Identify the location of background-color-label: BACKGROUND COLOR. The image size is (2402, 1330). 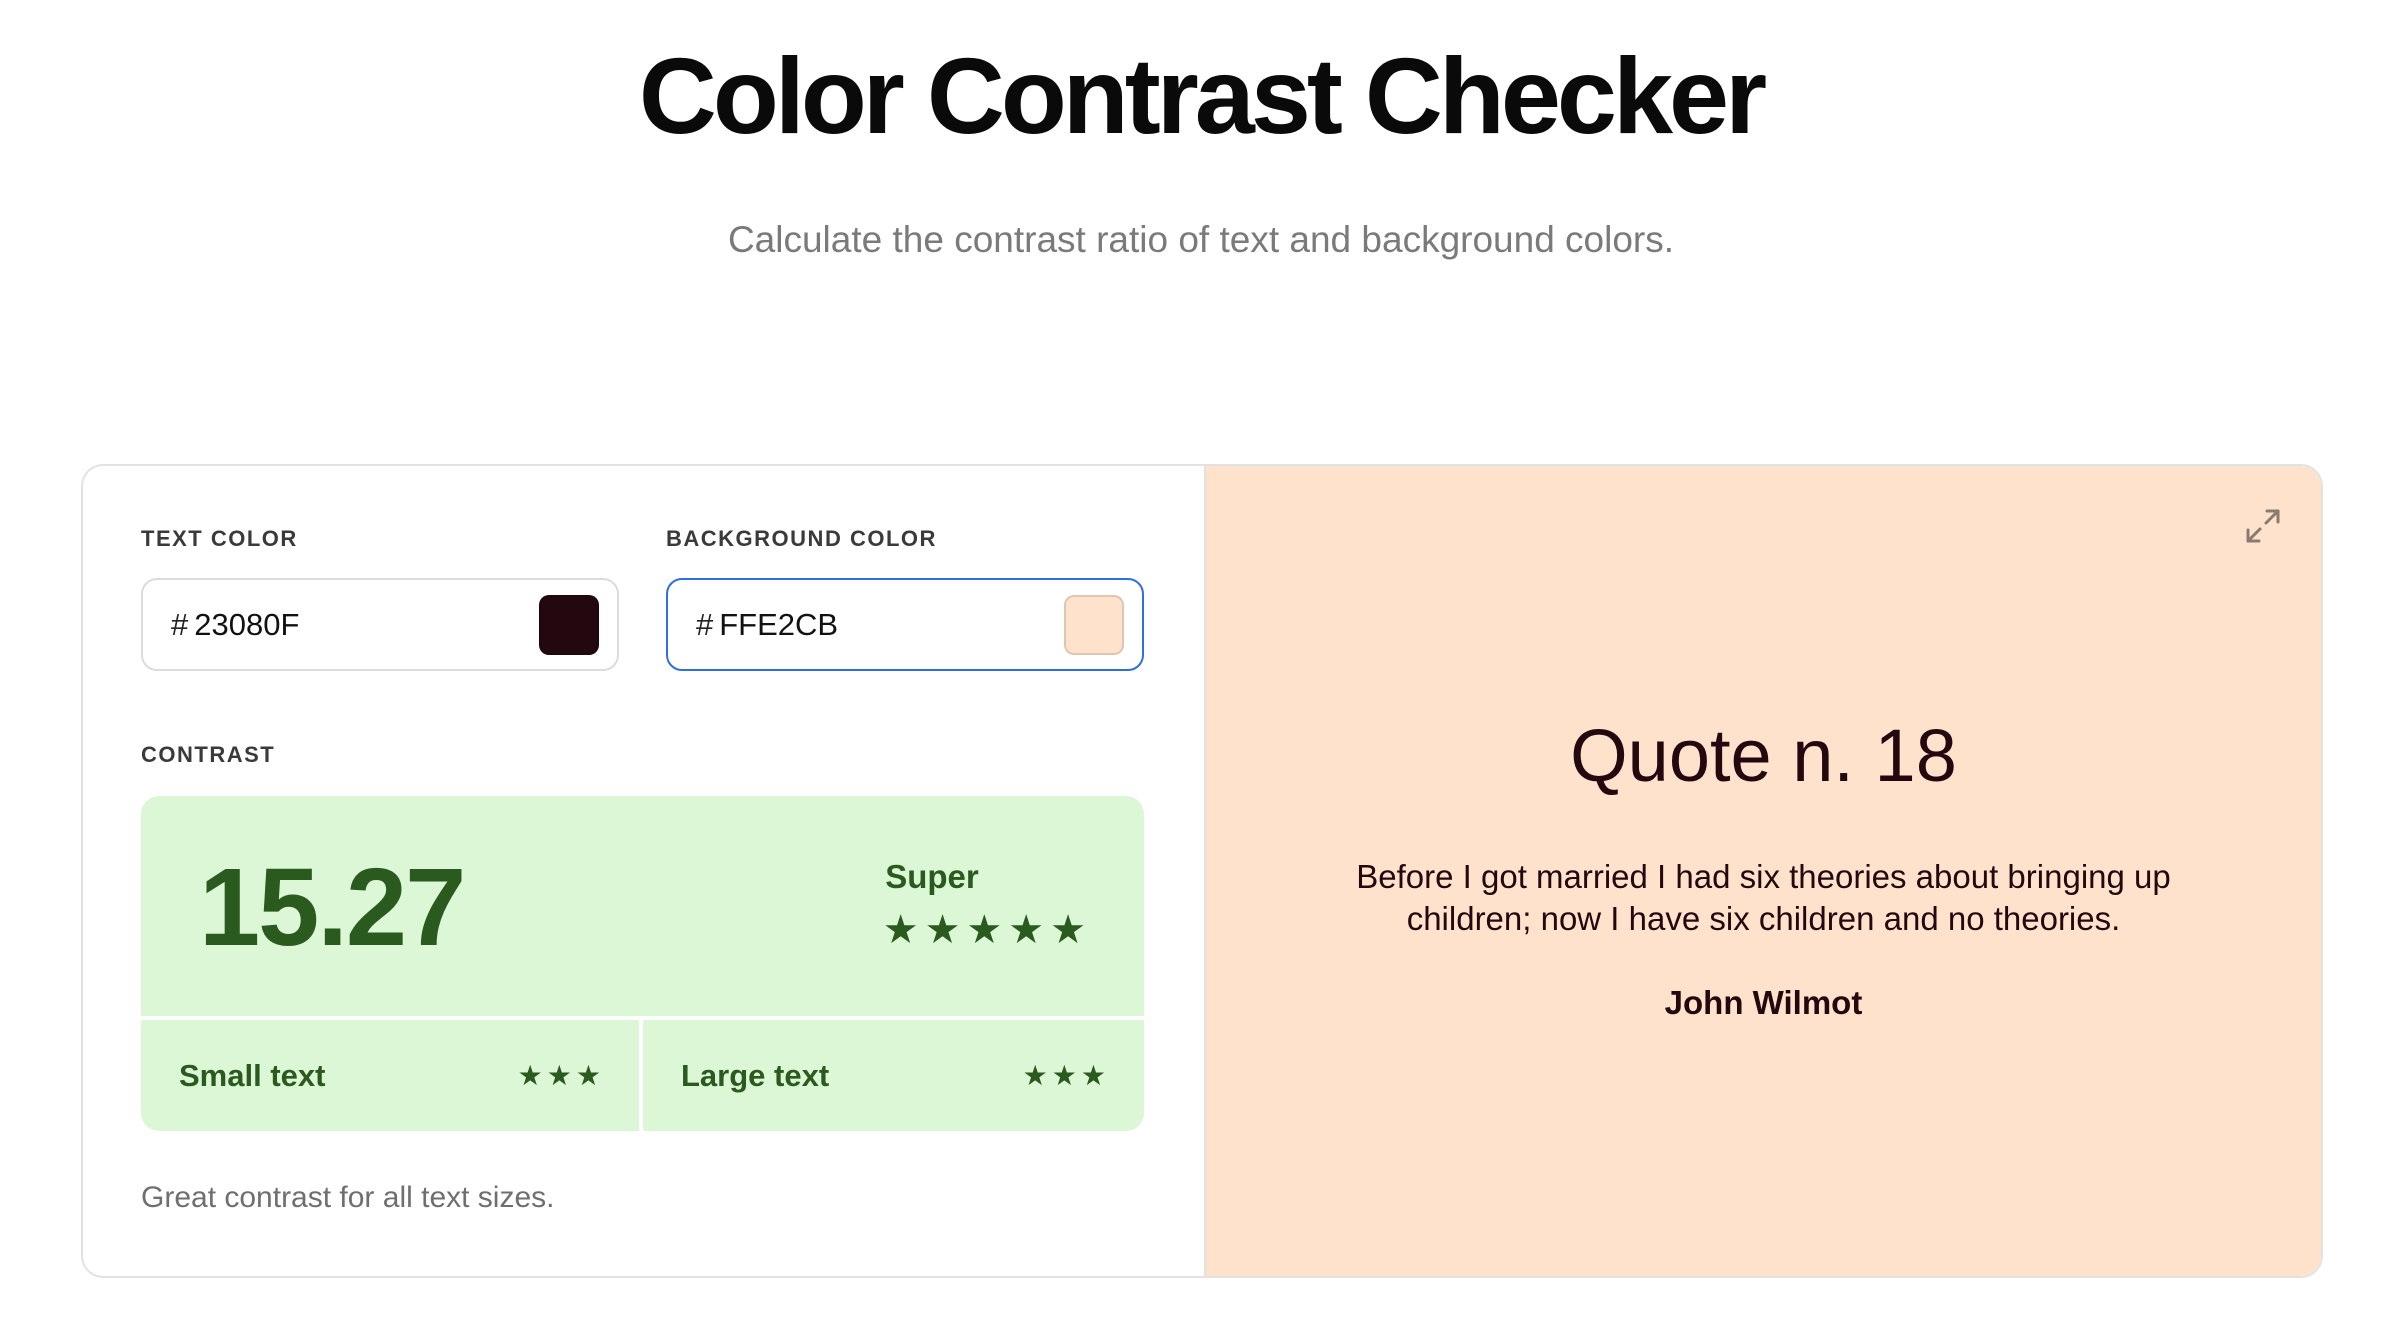
(801, 538).